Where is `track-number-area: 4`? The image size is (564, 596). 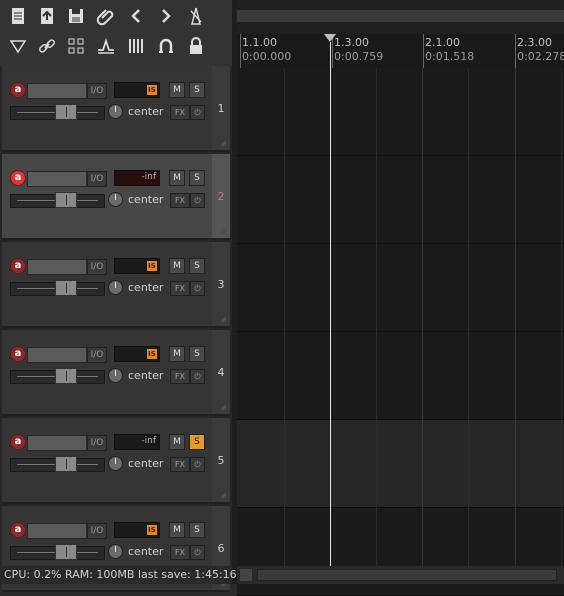
track-number-area: 4 is located at coordinates (221, 372).